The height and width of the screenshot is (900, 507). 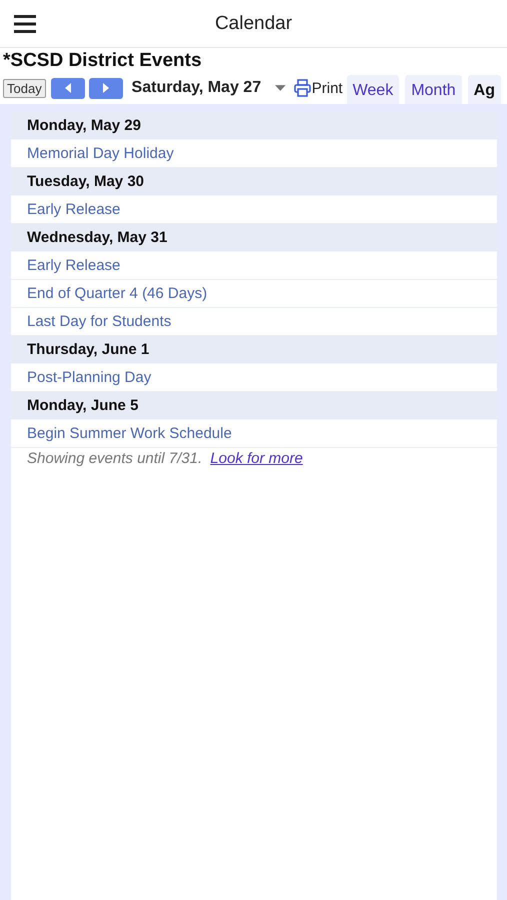 I want to click on look-for-more-link: Look for more, so click(x=256, y=458).